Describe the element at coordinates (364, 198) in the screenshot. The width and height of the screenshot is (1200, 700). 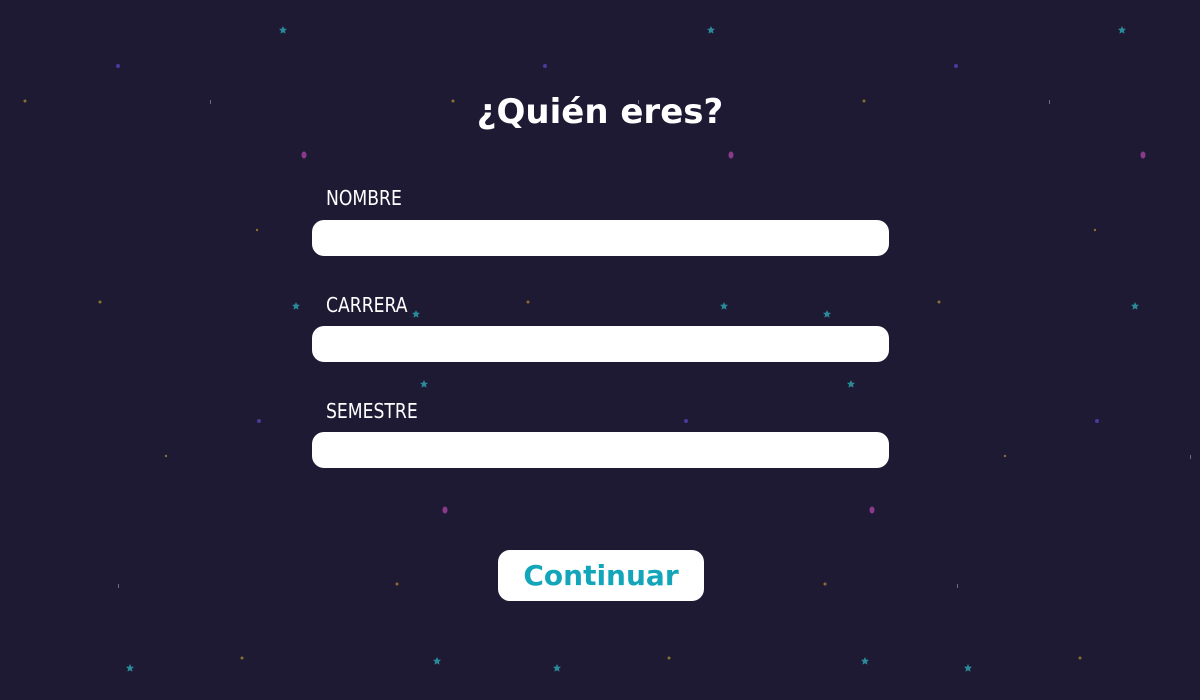
I see `nombre-label: NOMBRE` at that location.